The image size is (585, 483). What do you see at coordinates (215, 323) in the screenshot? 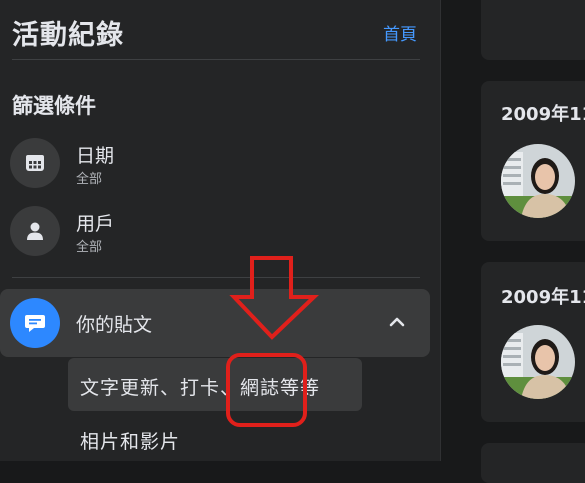
I see `your-posts-category: 你的貼文` at bounding box center [215, 323].